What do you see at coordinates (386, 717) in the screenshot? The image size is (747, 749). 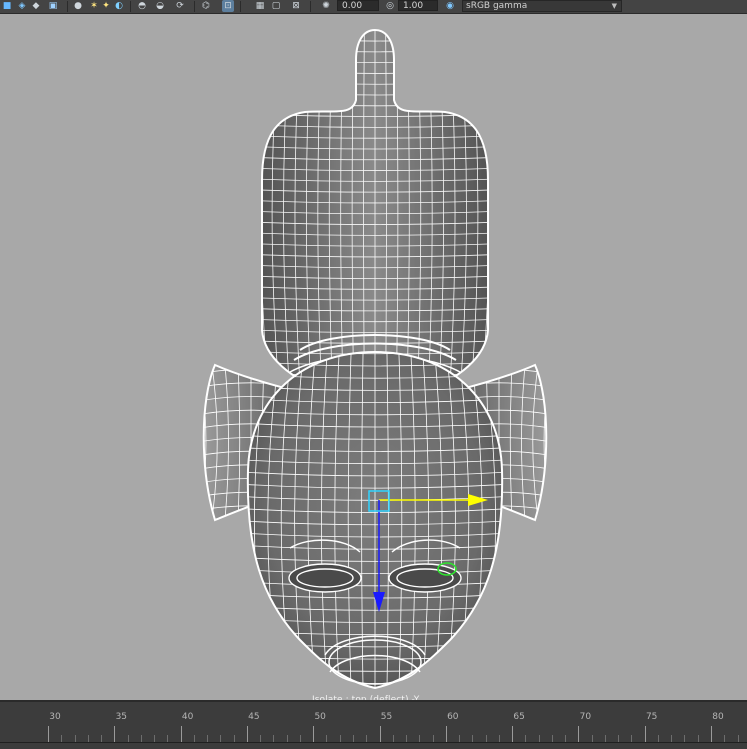 I see `timeline-tick-label: 55` at bounding box center [386, 717].